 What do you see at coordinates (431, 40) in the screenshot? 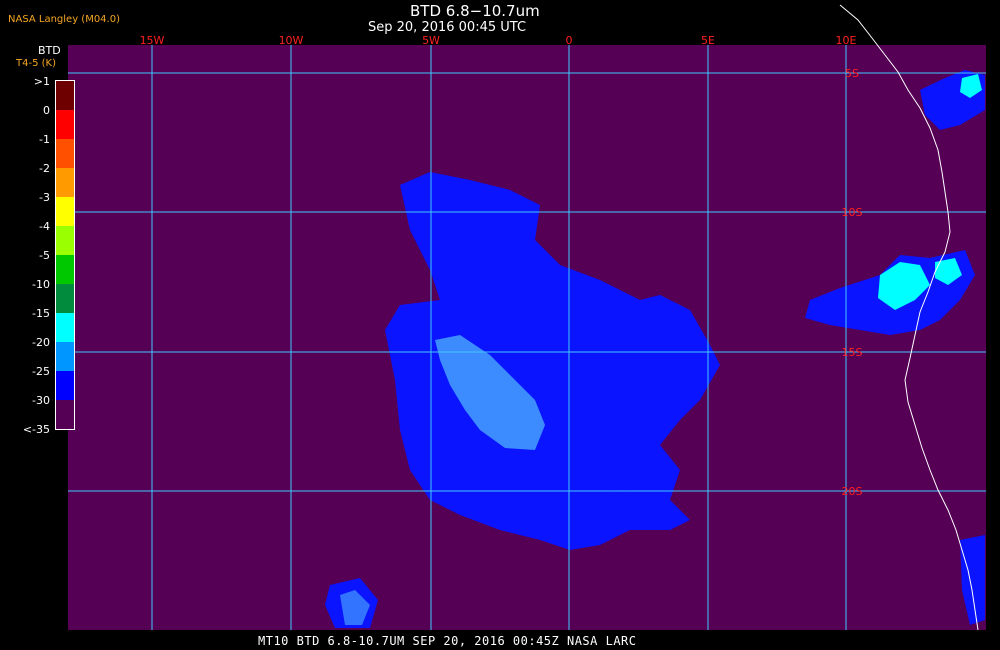
I see `lon-label: 5W` at bounding box center [431, 40].